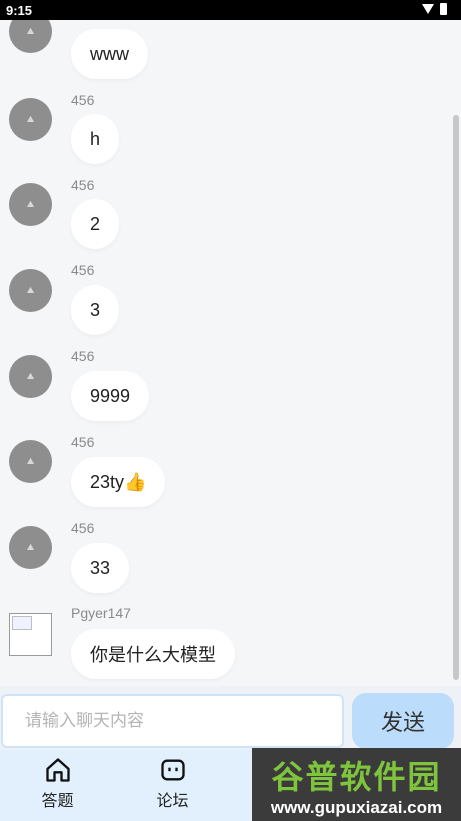  I want to click on message-bubble: 23ty👍, so click(118, 482).